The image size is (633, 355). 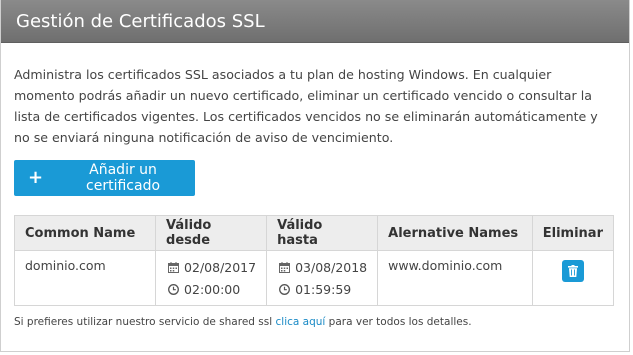 I want to click on cell-valid-to: 03/08/2018 01:59:59, so click(x=322, y=278).